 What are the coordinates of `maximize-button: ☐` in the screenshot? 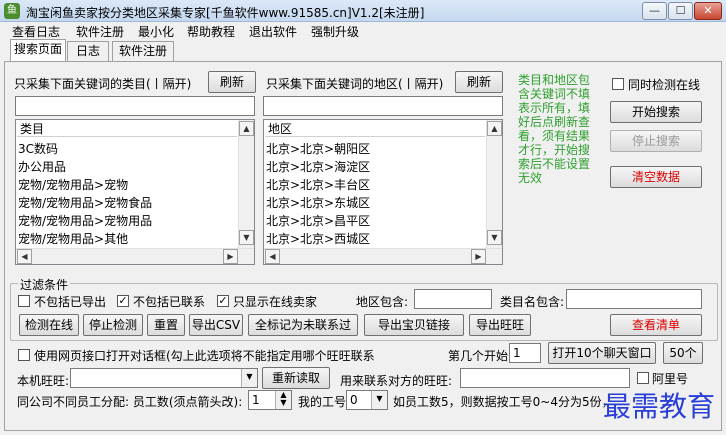 It's located at (680, 11).